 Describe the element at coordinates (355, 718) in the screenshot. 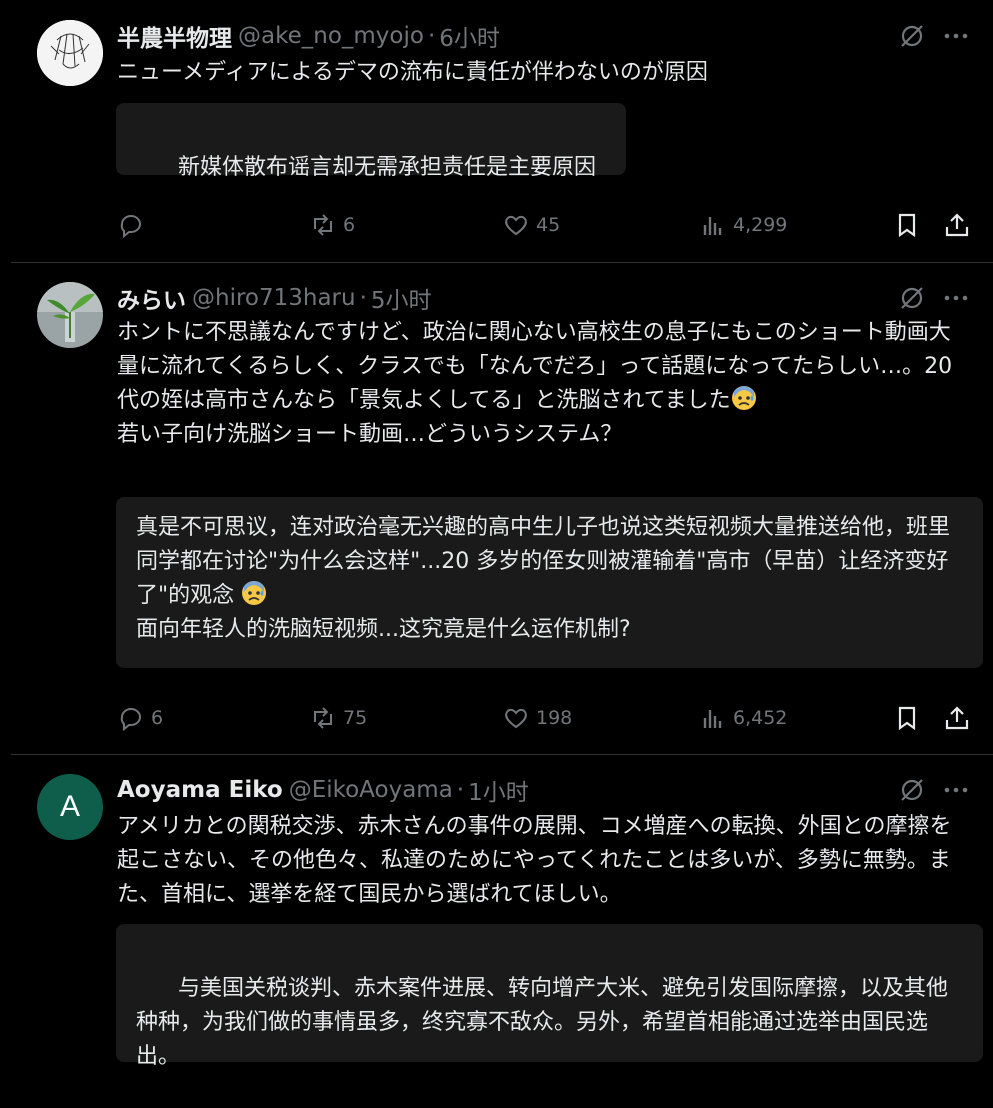

I see `repost-count: 75` at that location.